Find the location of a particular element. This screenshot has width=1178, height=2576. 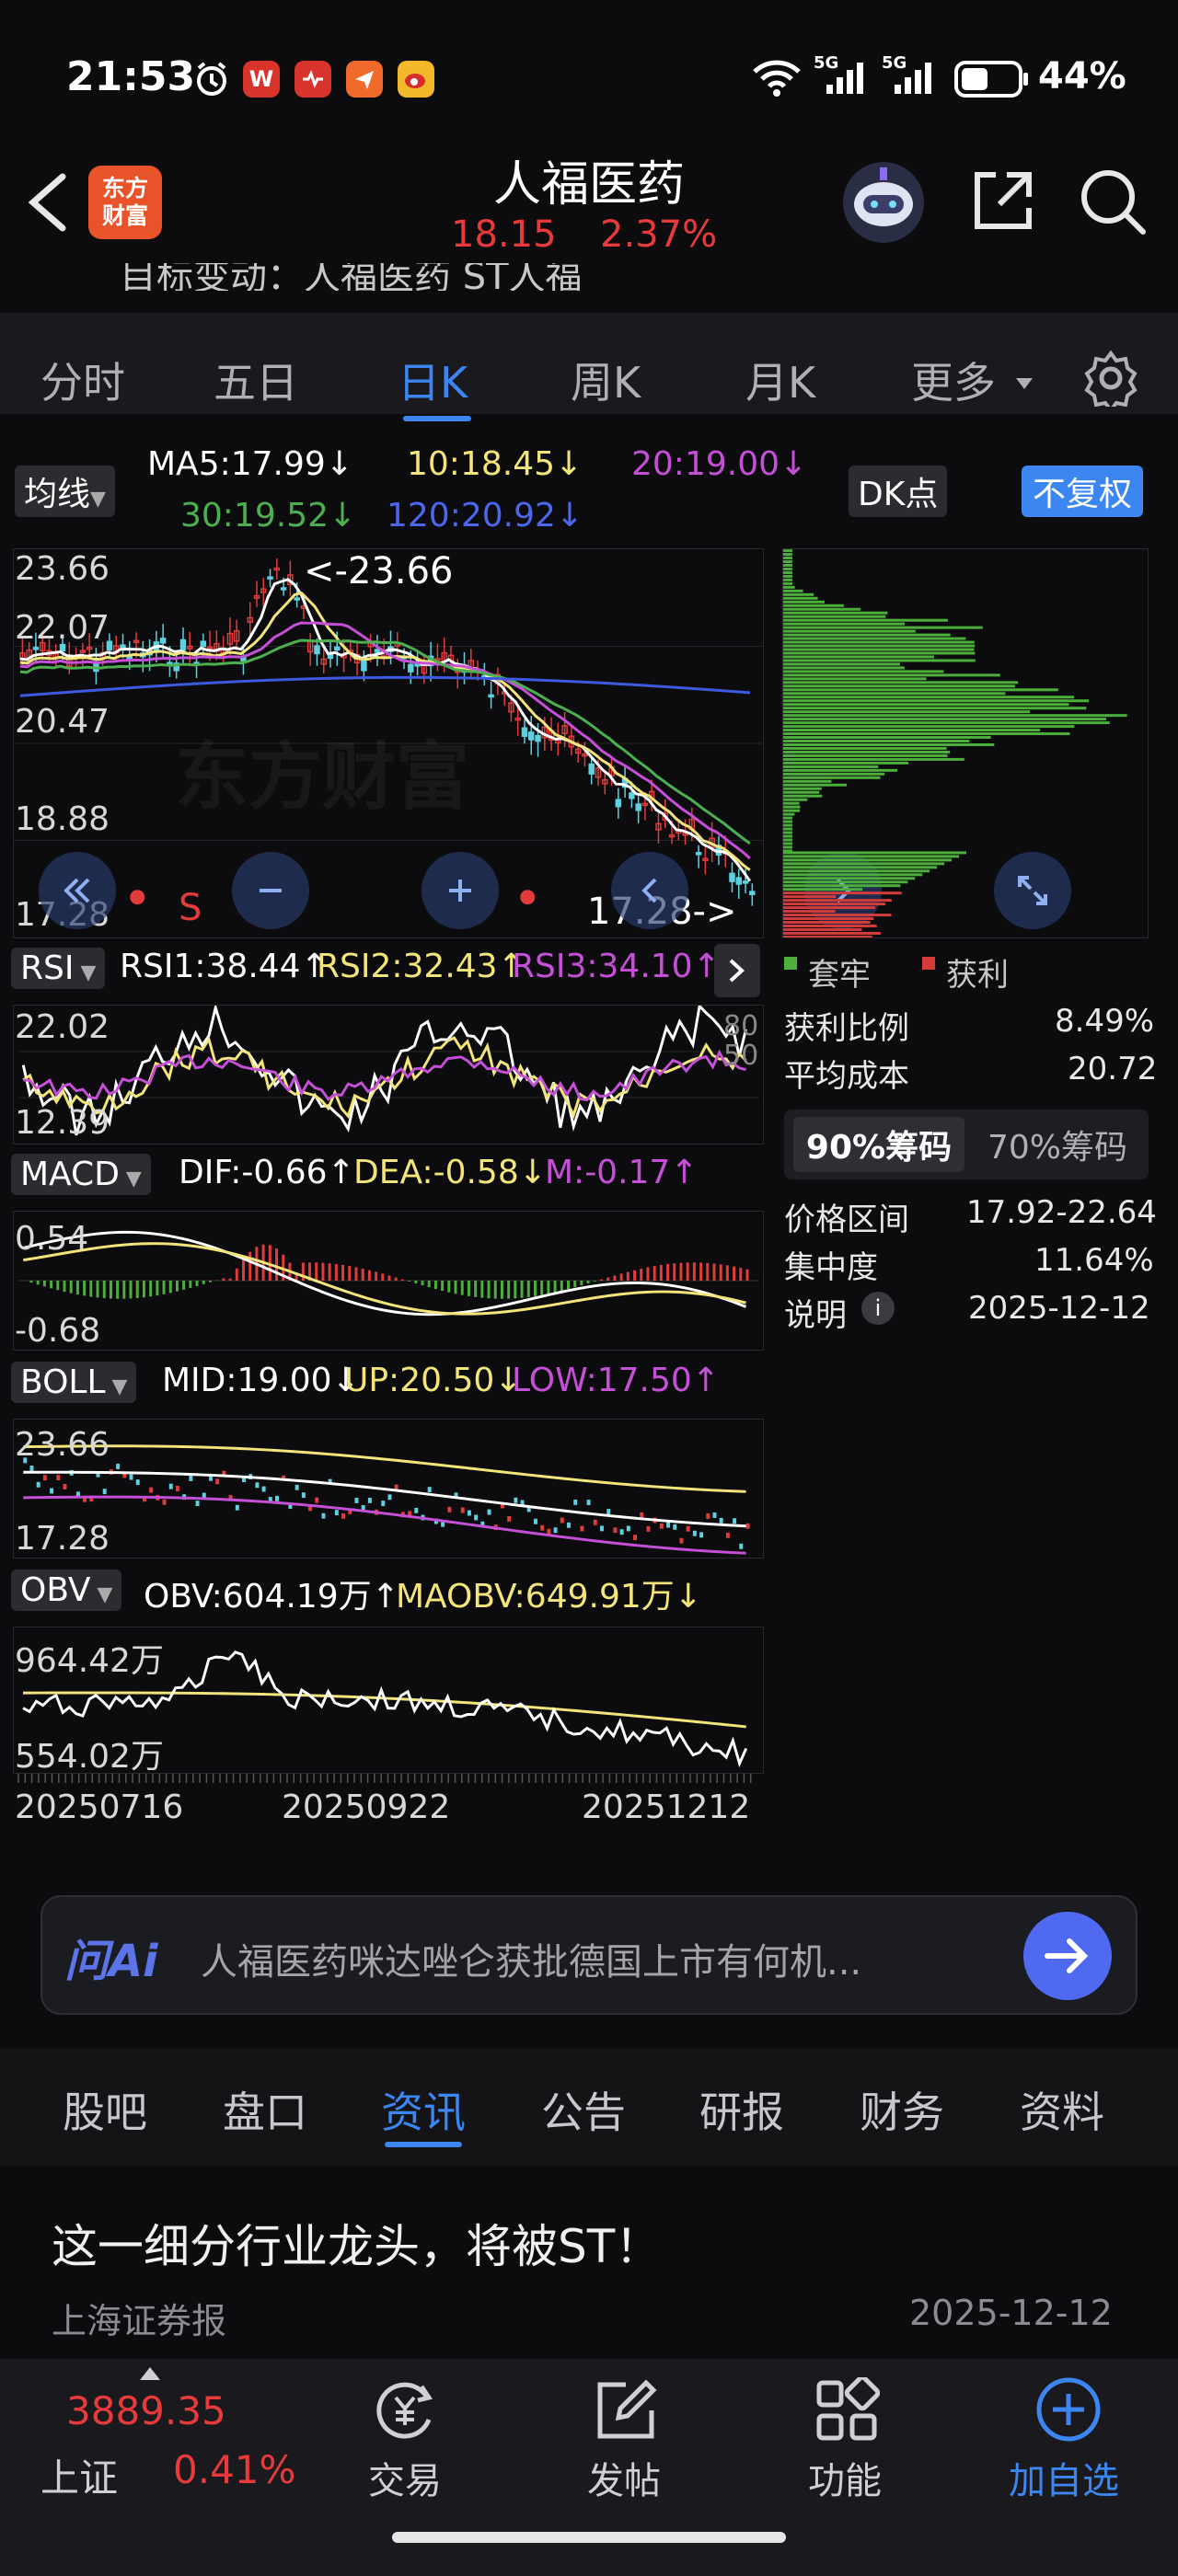

obv-selector: OBV ▼ is located at coordinates (66, 1590).